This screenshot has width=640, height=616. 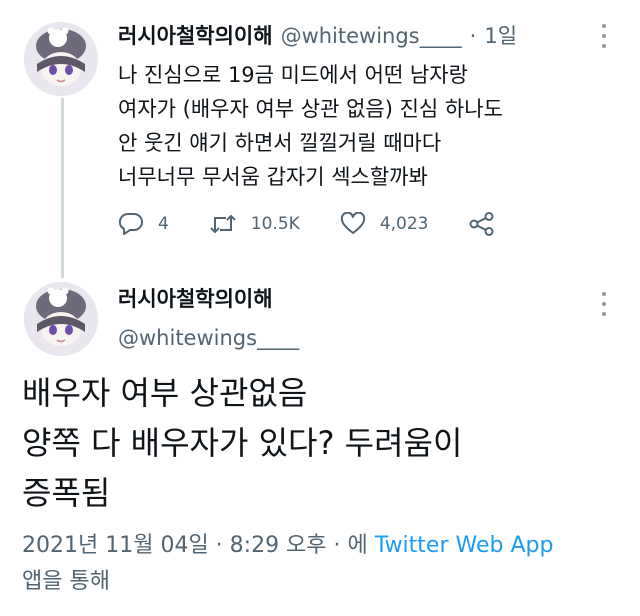 I want to click on reply-icon, so click(x=130, y=223).